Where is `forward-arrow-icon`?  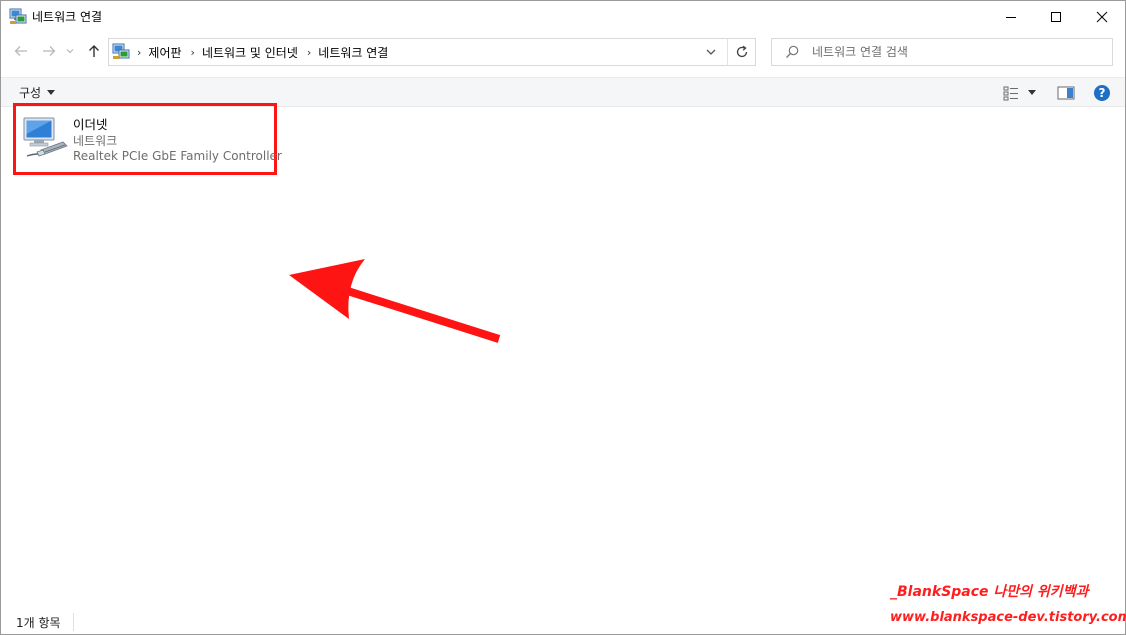 forward-arrow-icon is located at coordinates (49, 51).